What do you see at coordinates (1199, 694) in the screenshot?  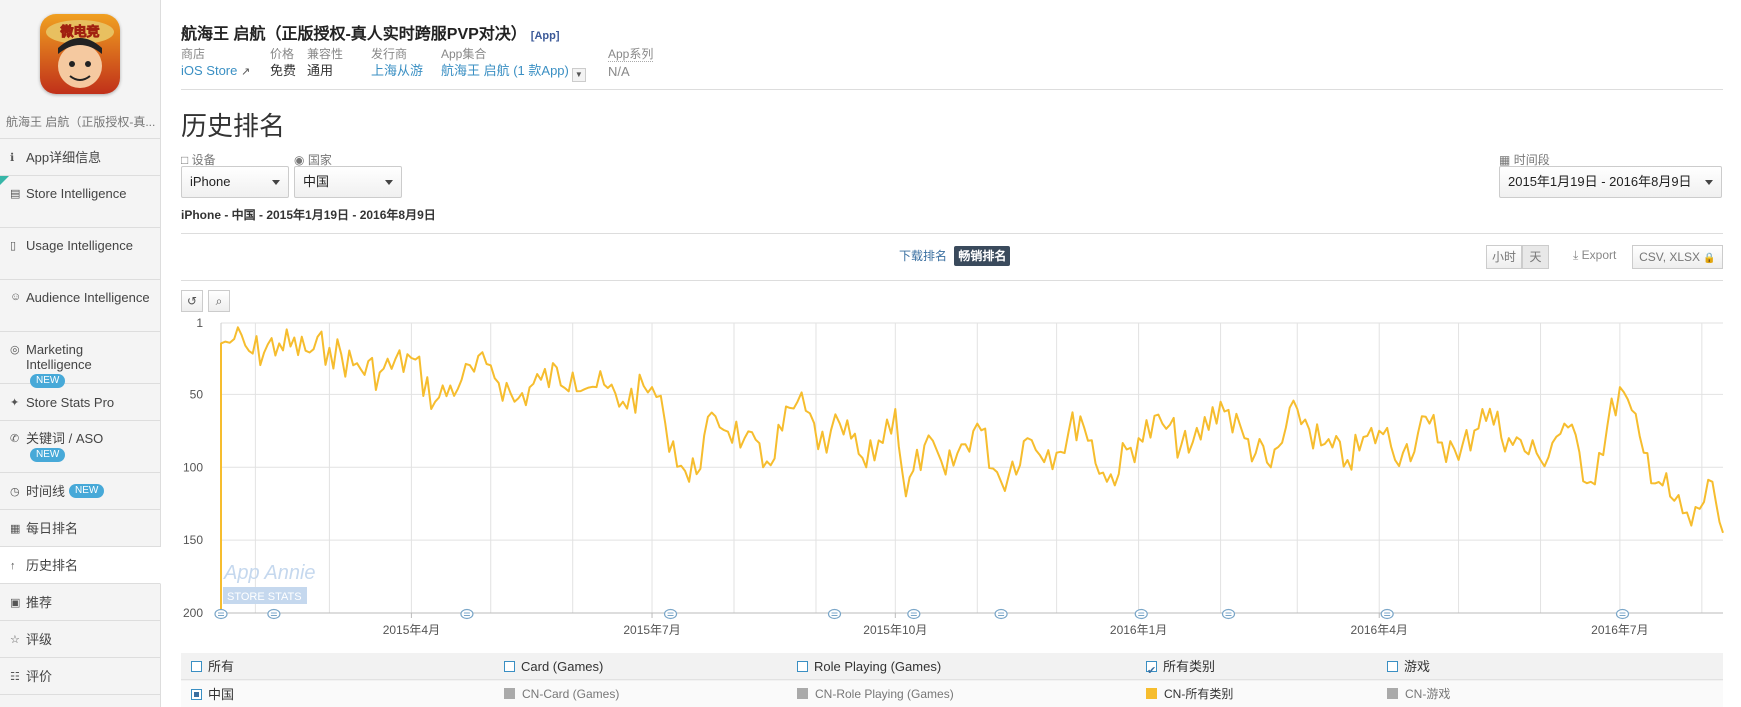 I see `legend-series-label: CN-所有类别` at bounding box center [1199, 694].